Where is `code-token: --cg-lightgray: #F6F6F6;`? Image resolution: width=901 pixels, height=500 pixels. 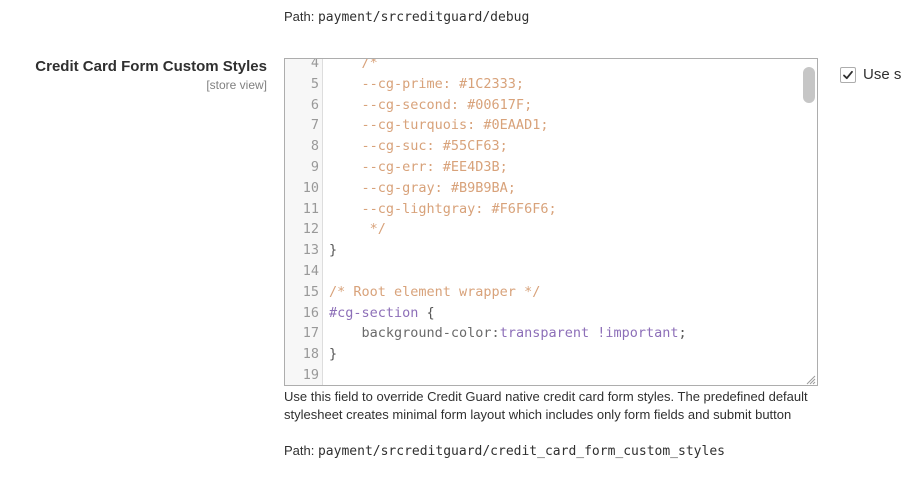 code-token: --cg-lightgray: #F6F6F6; is located at coordinates (443, 208).